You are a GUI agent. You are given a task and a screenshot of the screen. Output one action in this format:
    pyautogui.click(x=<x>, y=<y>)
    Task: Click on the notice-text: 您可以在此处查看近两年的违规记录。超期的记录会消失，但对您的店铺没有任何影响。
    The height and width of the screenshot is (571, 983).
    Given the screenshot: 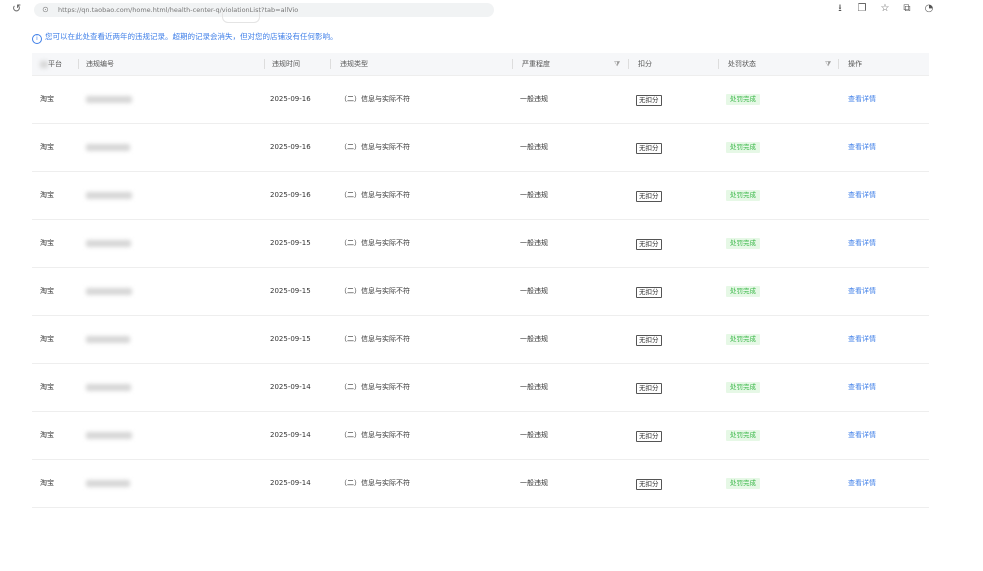 What is the action you would take?
    pyautogui.click(x=191, y=36)
    